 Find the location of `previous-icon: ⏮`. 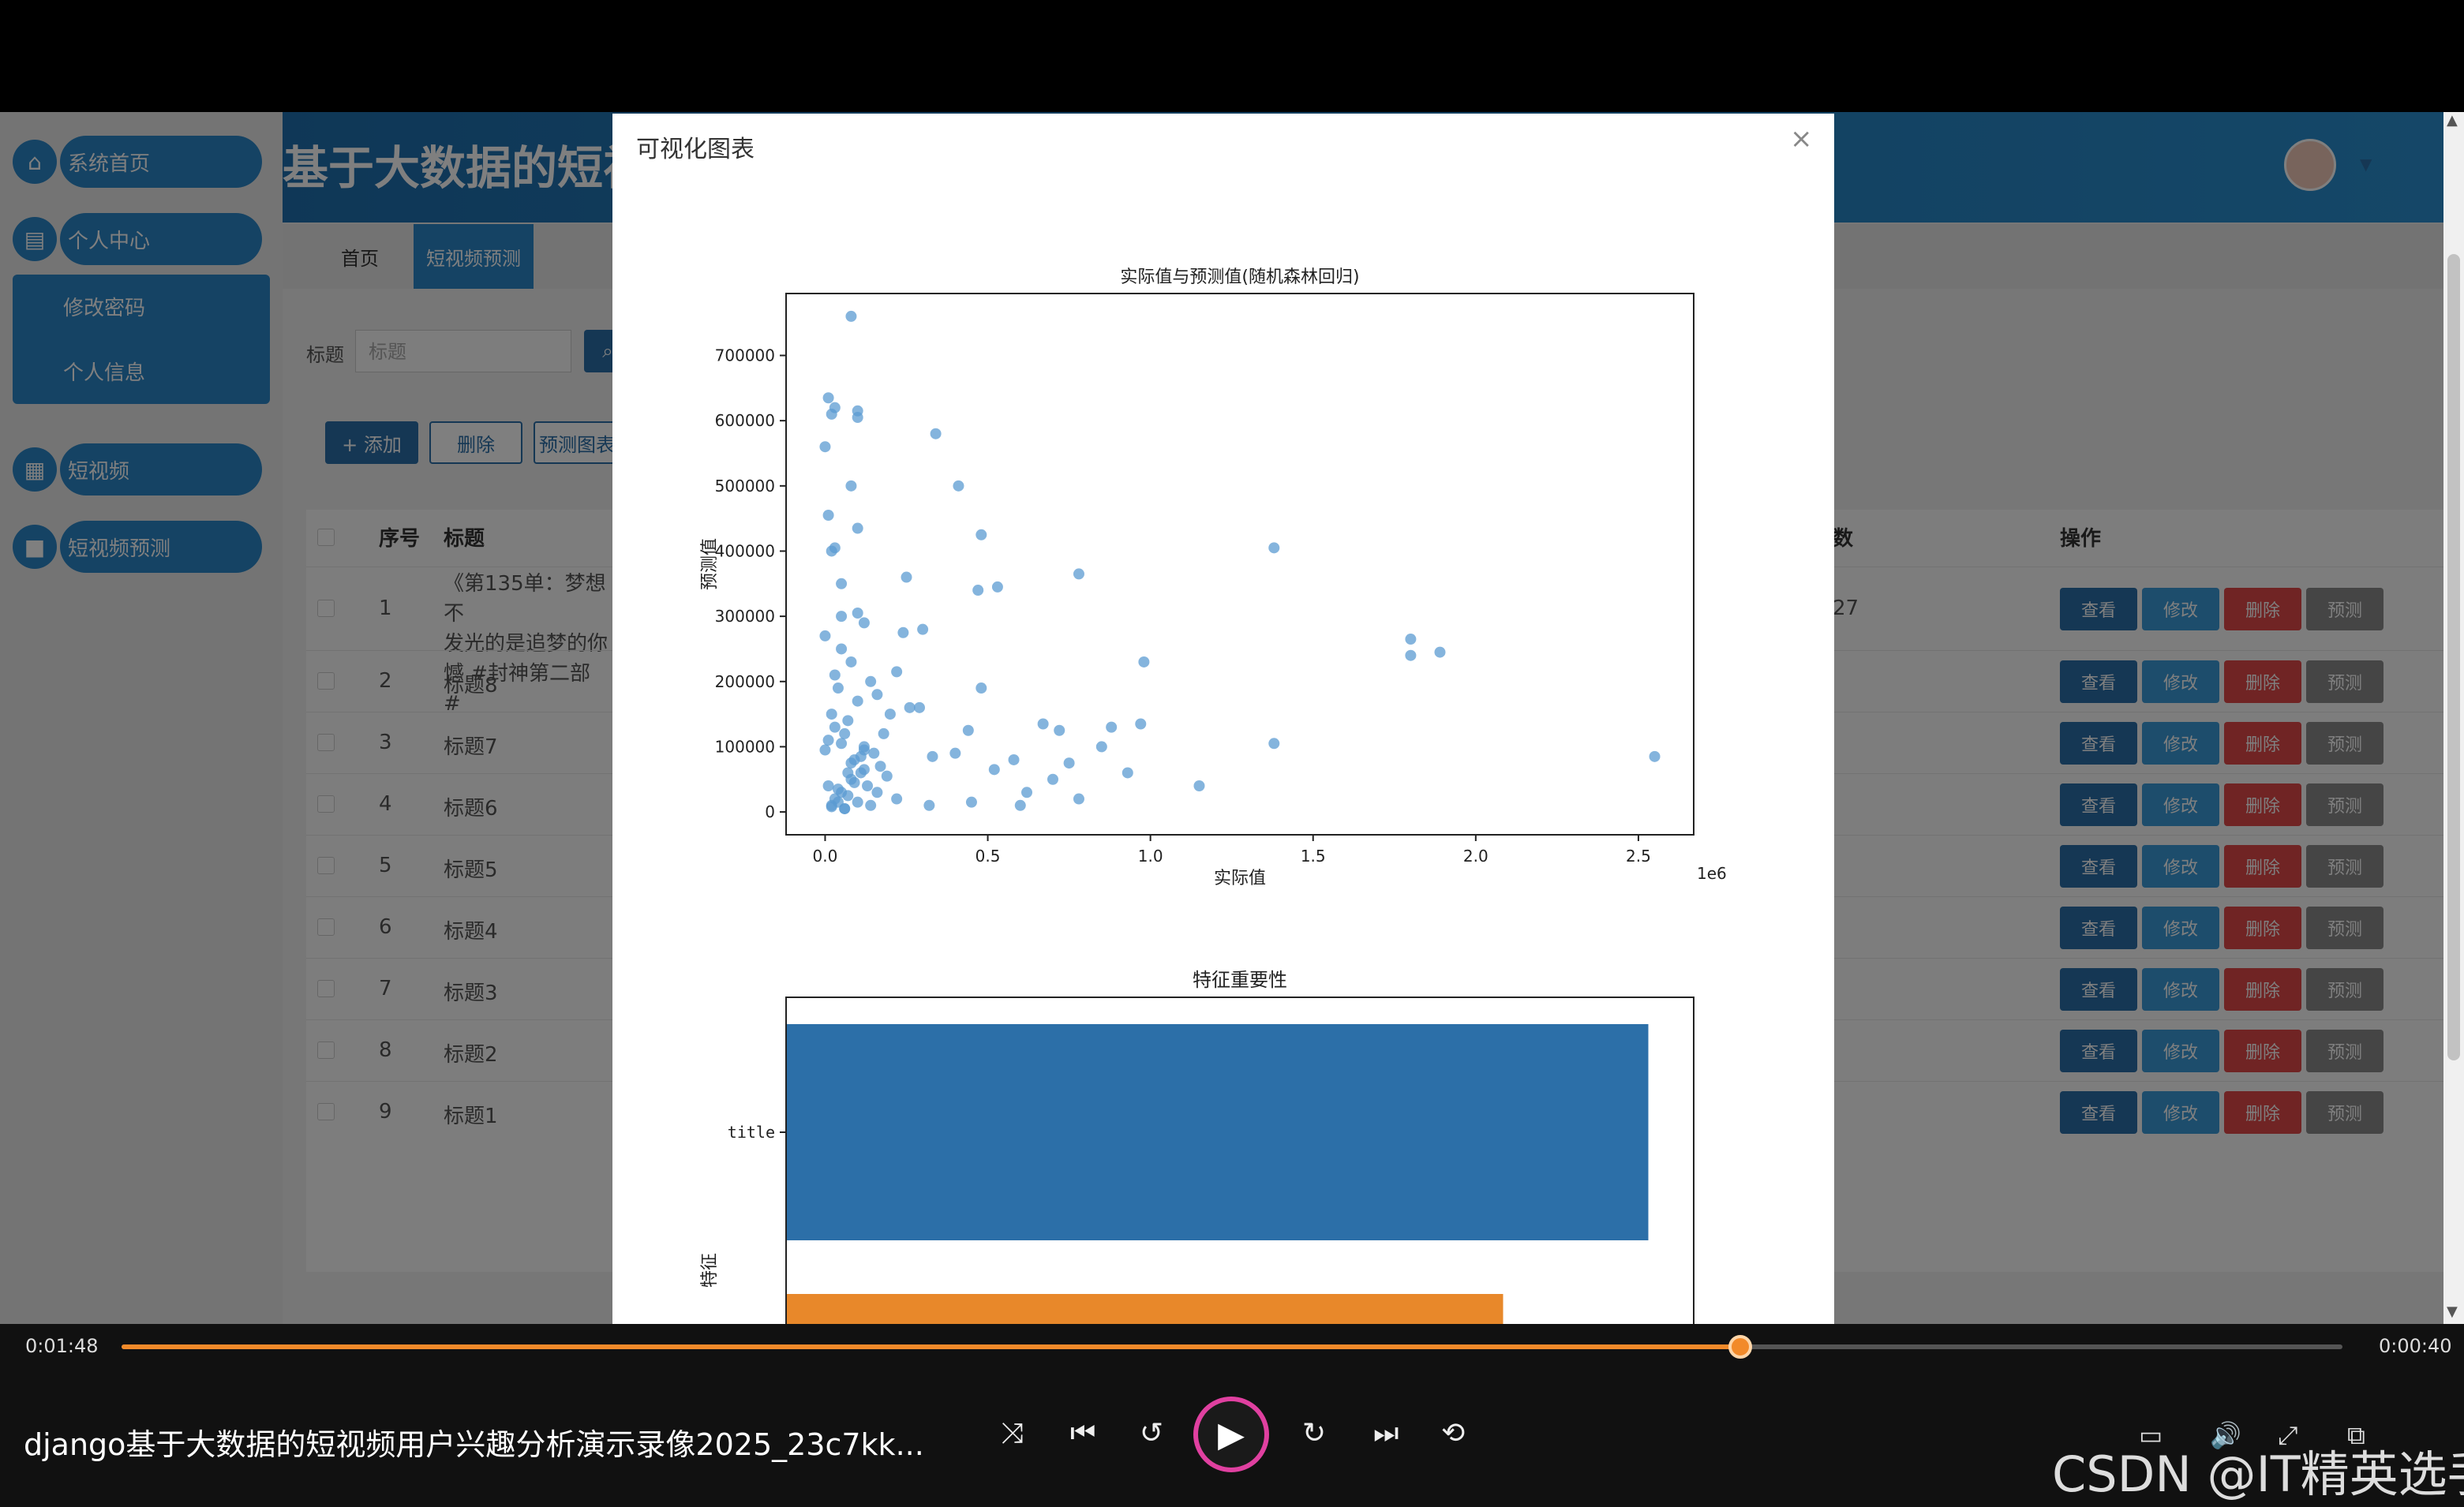

previous-icon: ⏮ is located at coordinates (1082, 1433).